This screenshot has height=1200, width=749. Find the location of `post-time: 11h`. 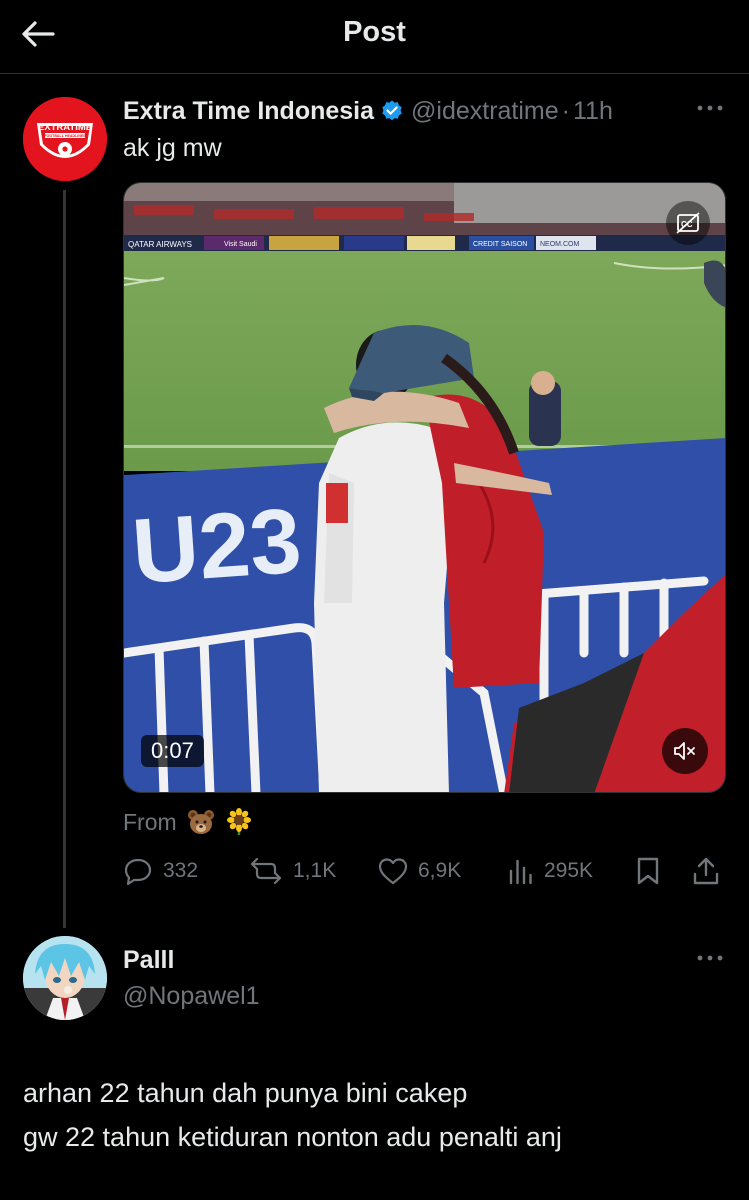

post-time: 11h is located at coordinates (593, 111).